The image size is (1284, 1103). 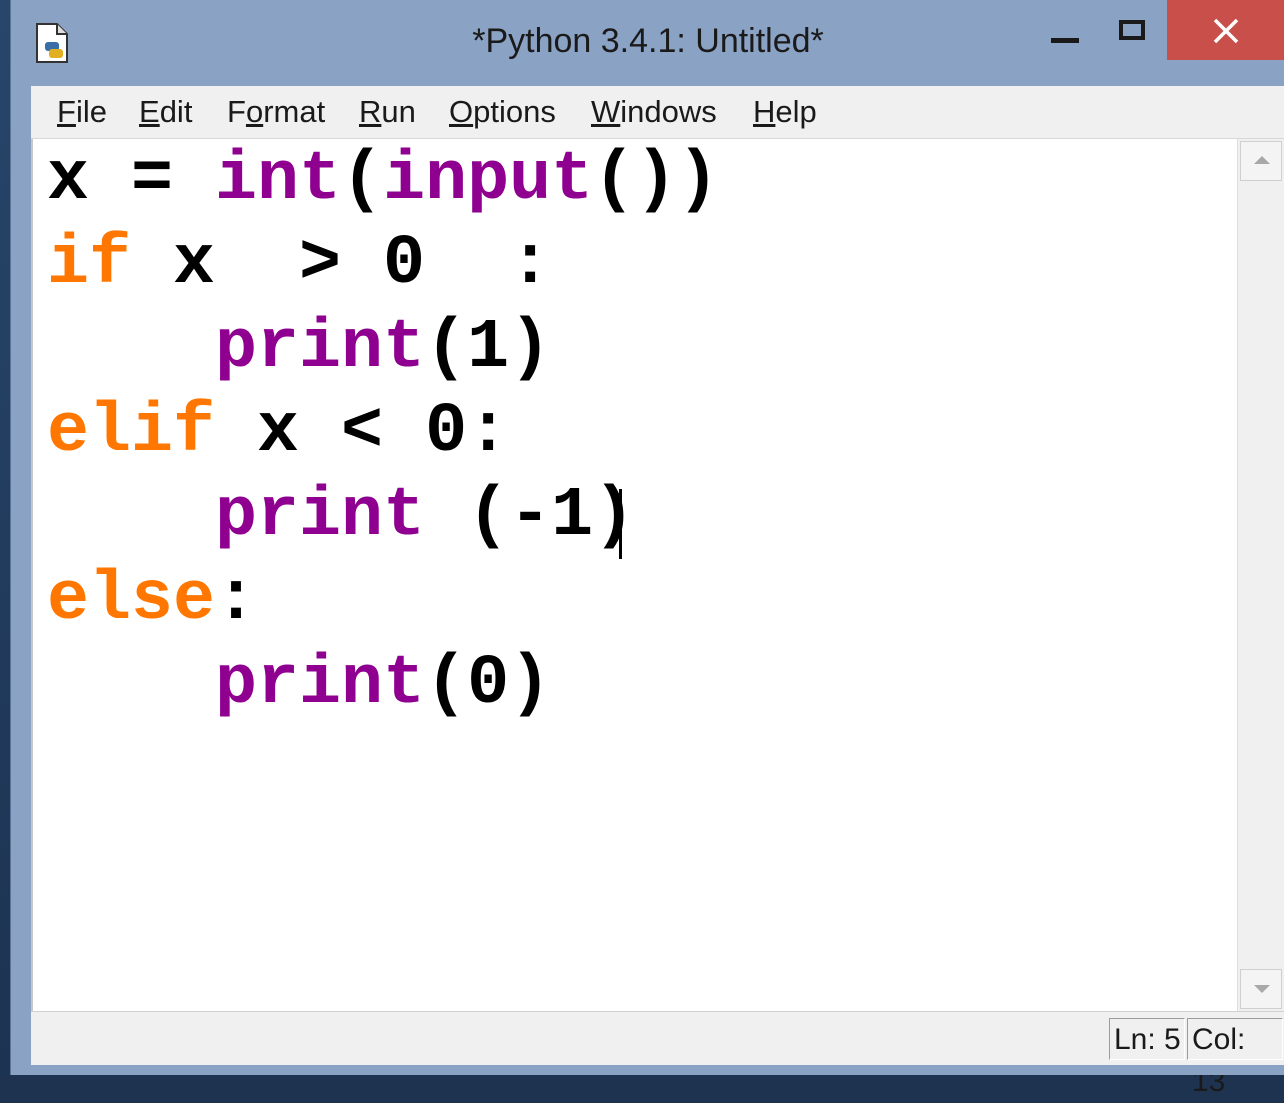 What do you see at coordinates (276, 112) in the screenshot?
I see `menu-format: Format` at bounding box center [276, 112].